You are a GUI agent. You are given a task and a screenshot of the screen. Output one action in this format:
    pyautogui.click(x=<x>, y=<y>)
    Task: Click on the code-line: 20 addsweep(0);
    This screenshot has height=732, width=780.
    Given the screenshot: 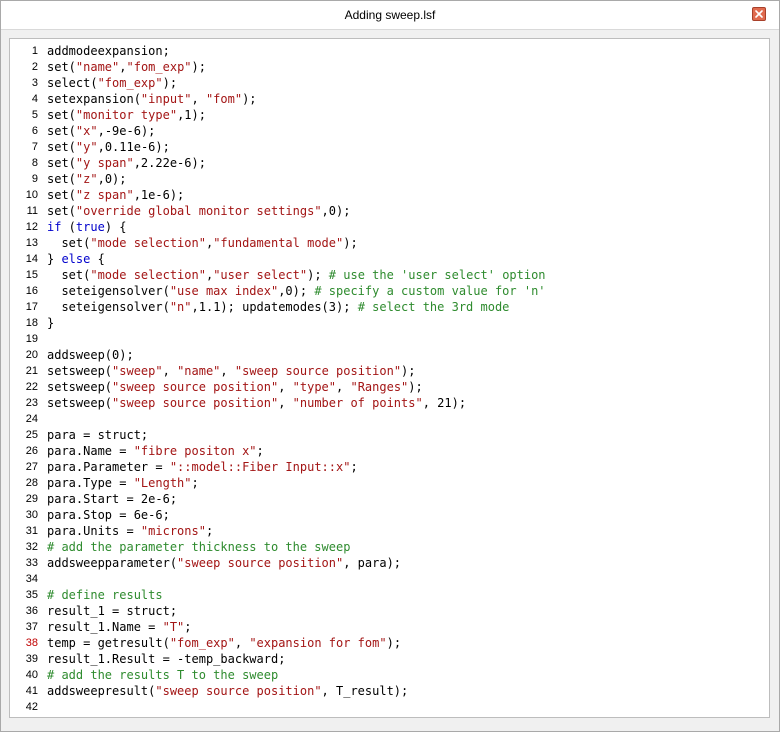 What is the action you would take?
    pyautogui.click(x=389, y=355)
    